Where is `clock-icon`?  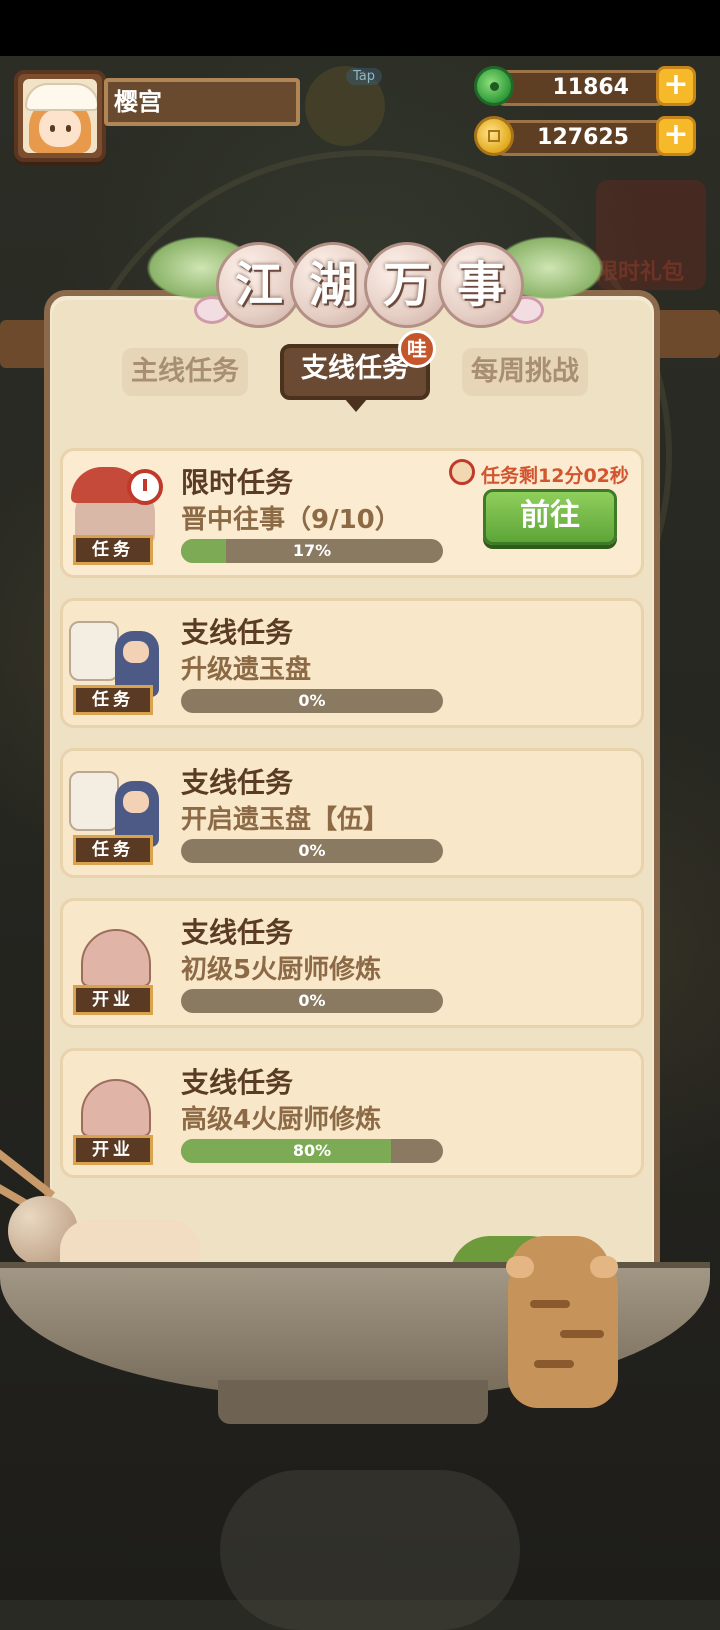
clock-icon is located at coordinates (145, 487).